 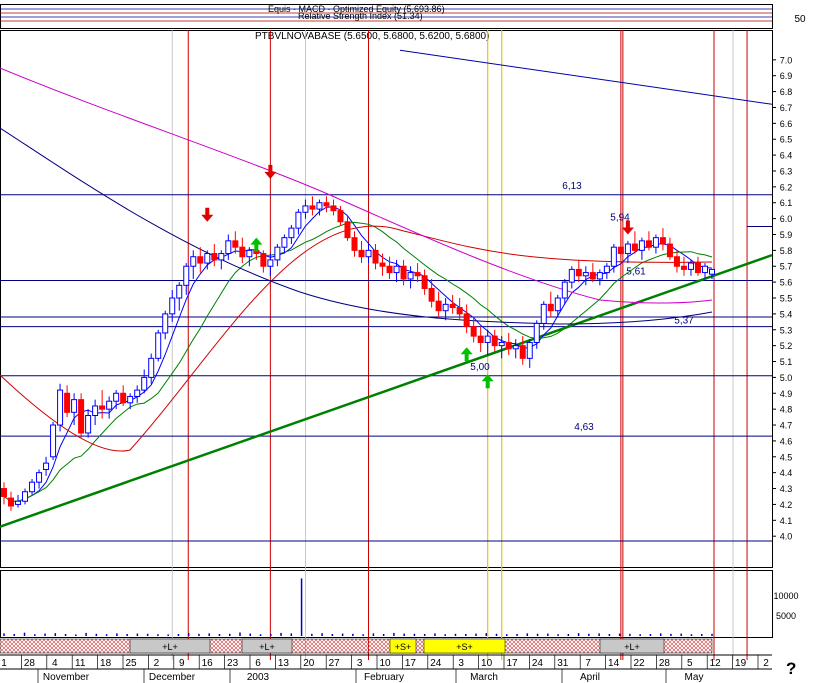 I want to click on x-day-label: 1, so click(x=4, y=663).